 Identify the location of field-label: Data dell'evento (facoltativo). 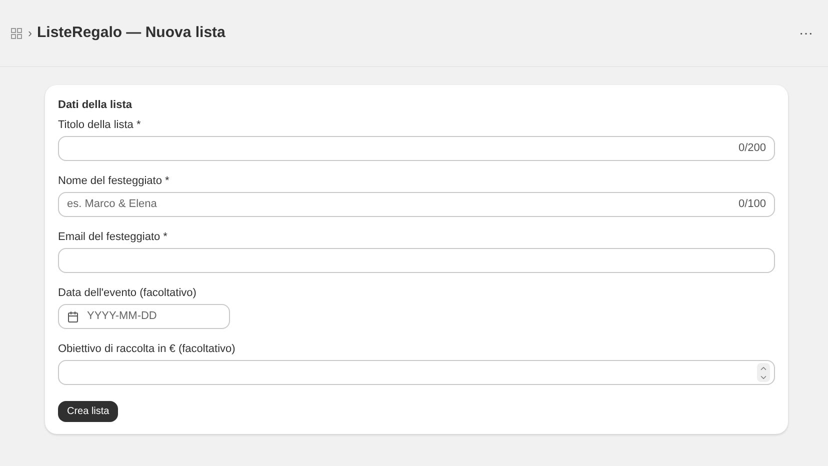
(128, 293).